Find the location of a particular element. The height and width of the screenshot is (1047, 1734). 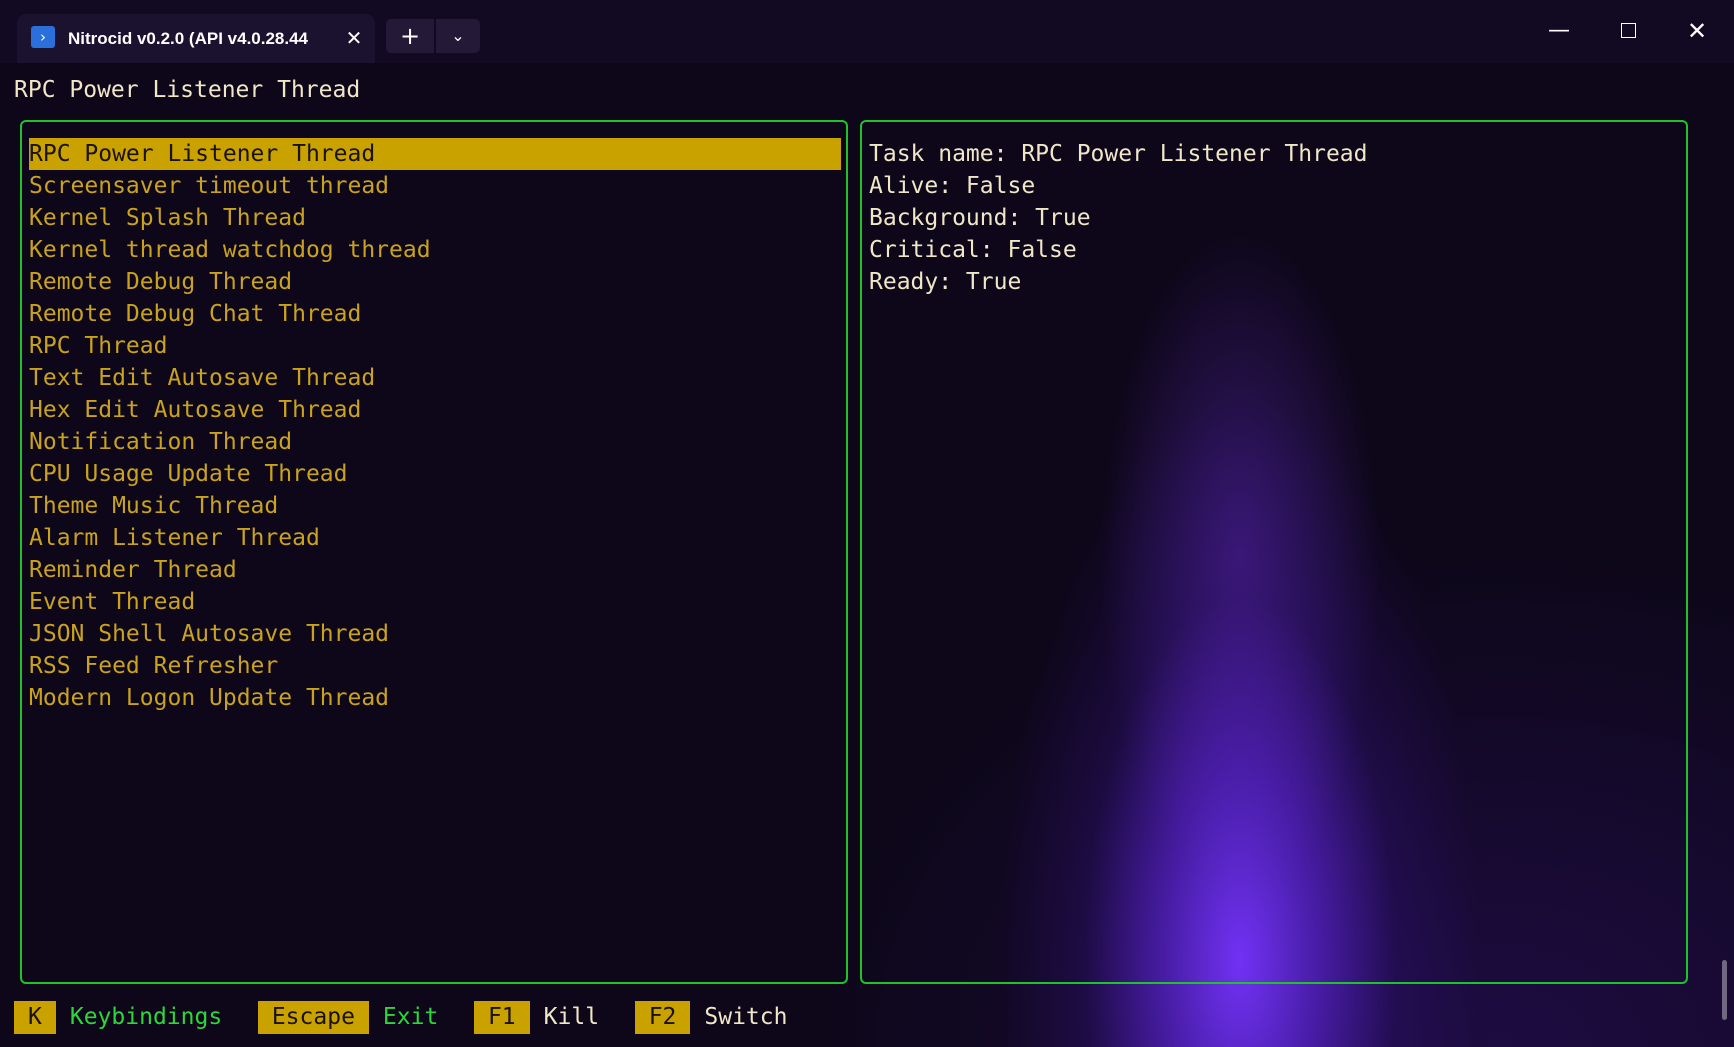

key-badge: K is located at coordinates (35, 1017).